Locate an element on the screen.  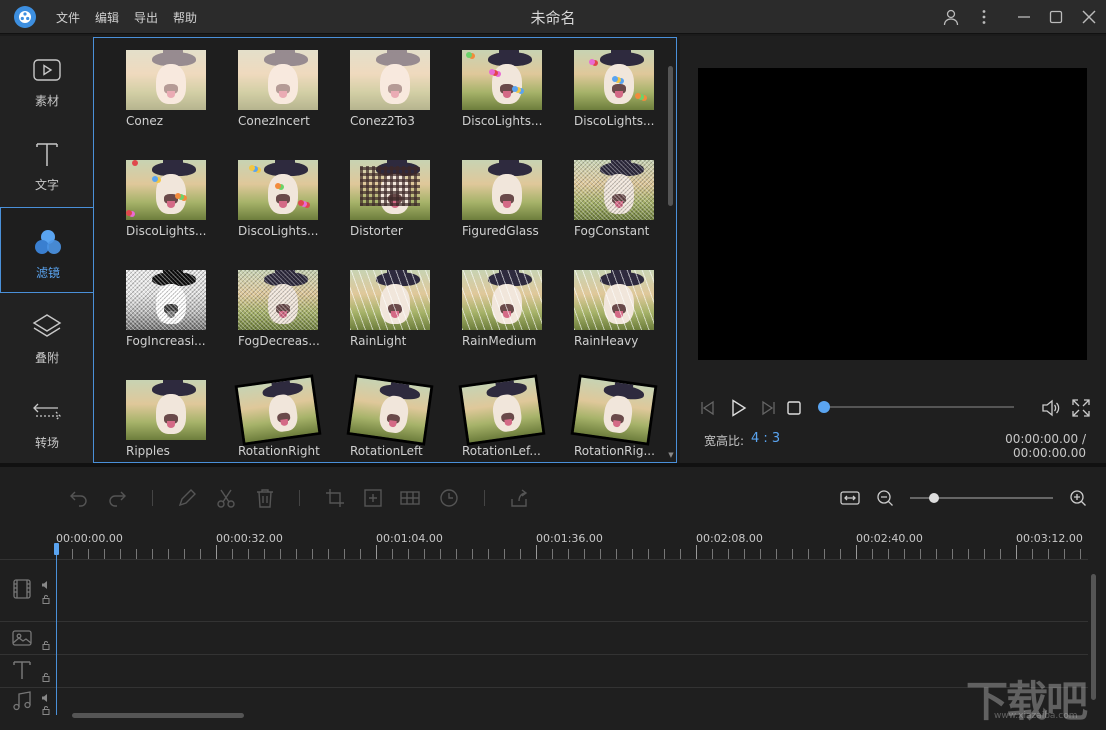
close-icon is located at coordinates (1089, 17).